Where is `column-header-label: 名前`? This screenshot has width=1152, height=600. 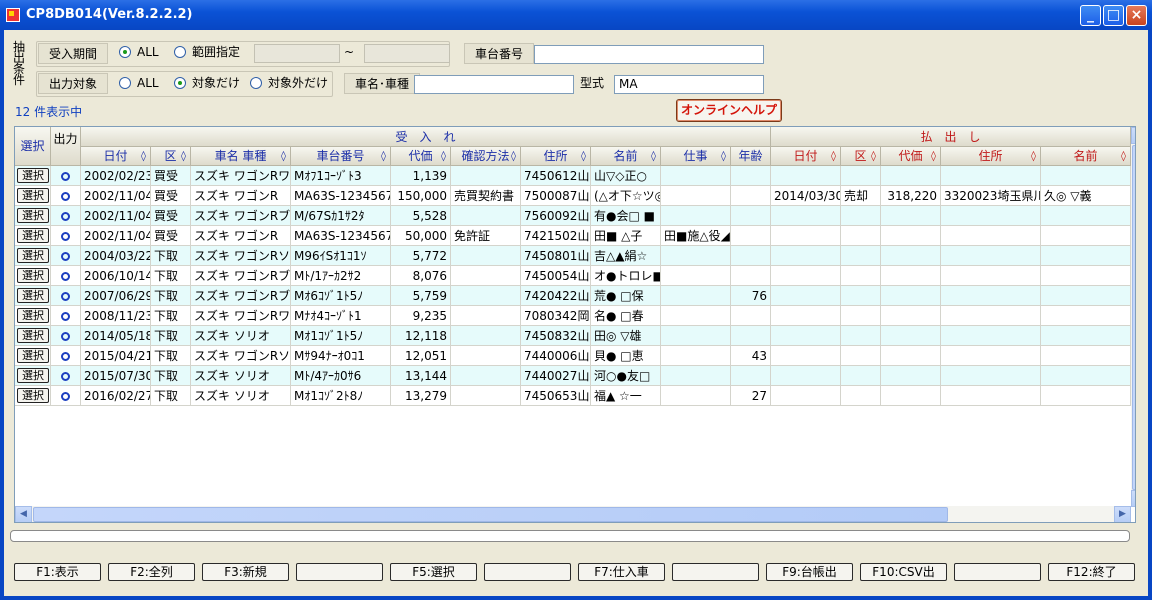 column-header-label: 名前 is located at coordinates (1085, 156).